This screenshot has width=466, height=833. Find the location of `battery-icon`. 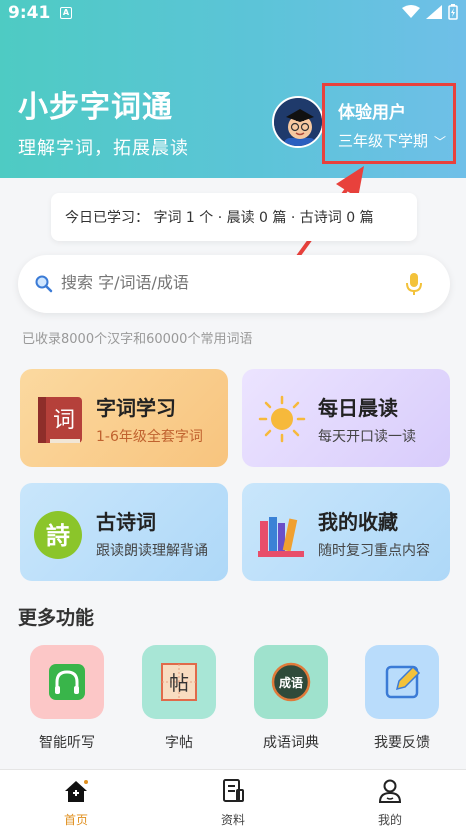

battery-icon is located at coordinates (453, 12).